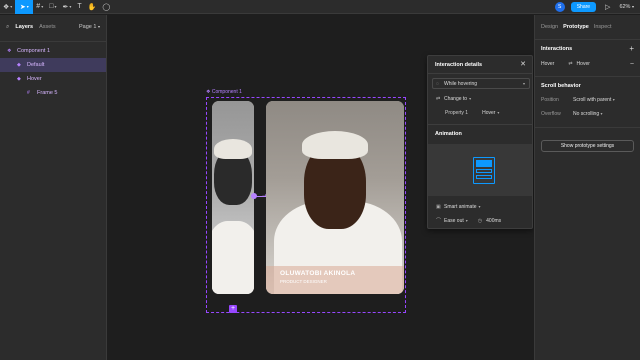 This screenshot has height=360, width=640. What do you see at coordinates (233, 149) in the screenshot?
I see `portrait-hair` at bounding box center [233, 149].